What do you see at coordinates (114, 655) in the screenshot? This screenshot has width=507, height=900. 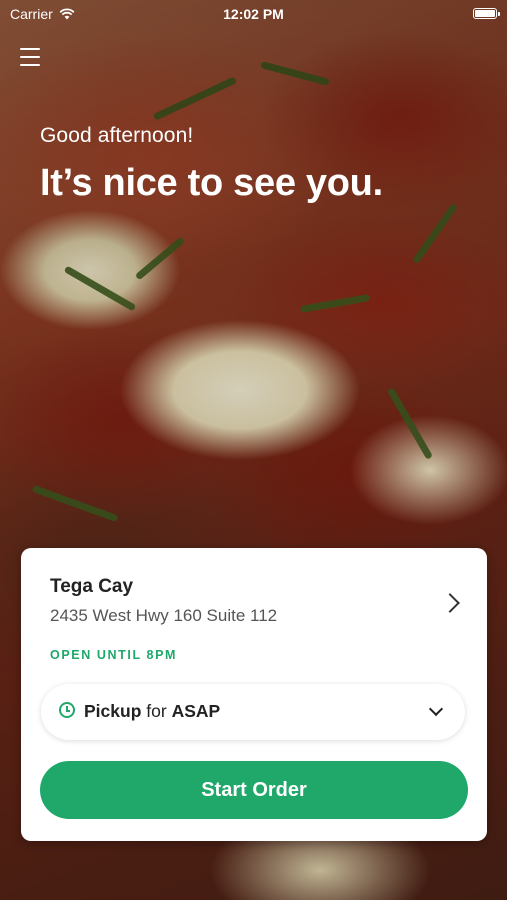 I see `hours-status: OPEN UNTIL 8PM` at bounding box center [114, 655].